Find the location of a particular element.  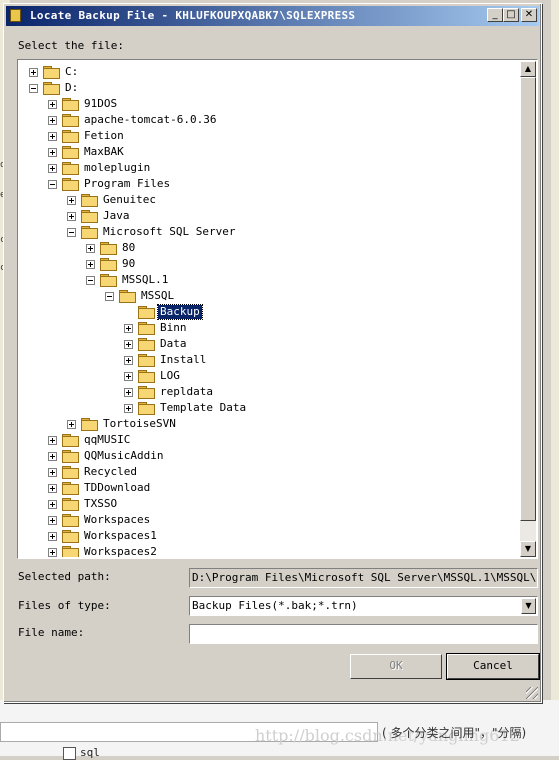

tree-node-label: Data is located at coordinates (173, 343).